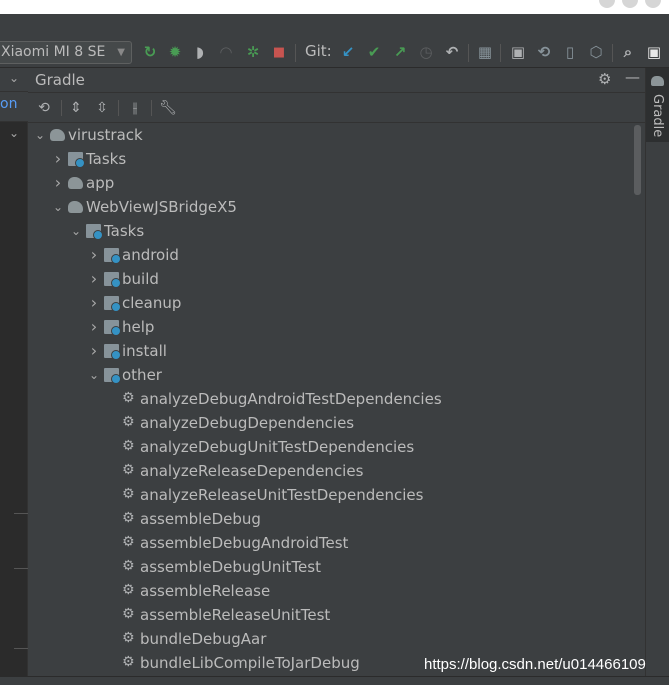  What do you see at coordinates (485, 52) in the screenshot?
I see `project-structure-icon: ▦` at bounding box center [485, 52].